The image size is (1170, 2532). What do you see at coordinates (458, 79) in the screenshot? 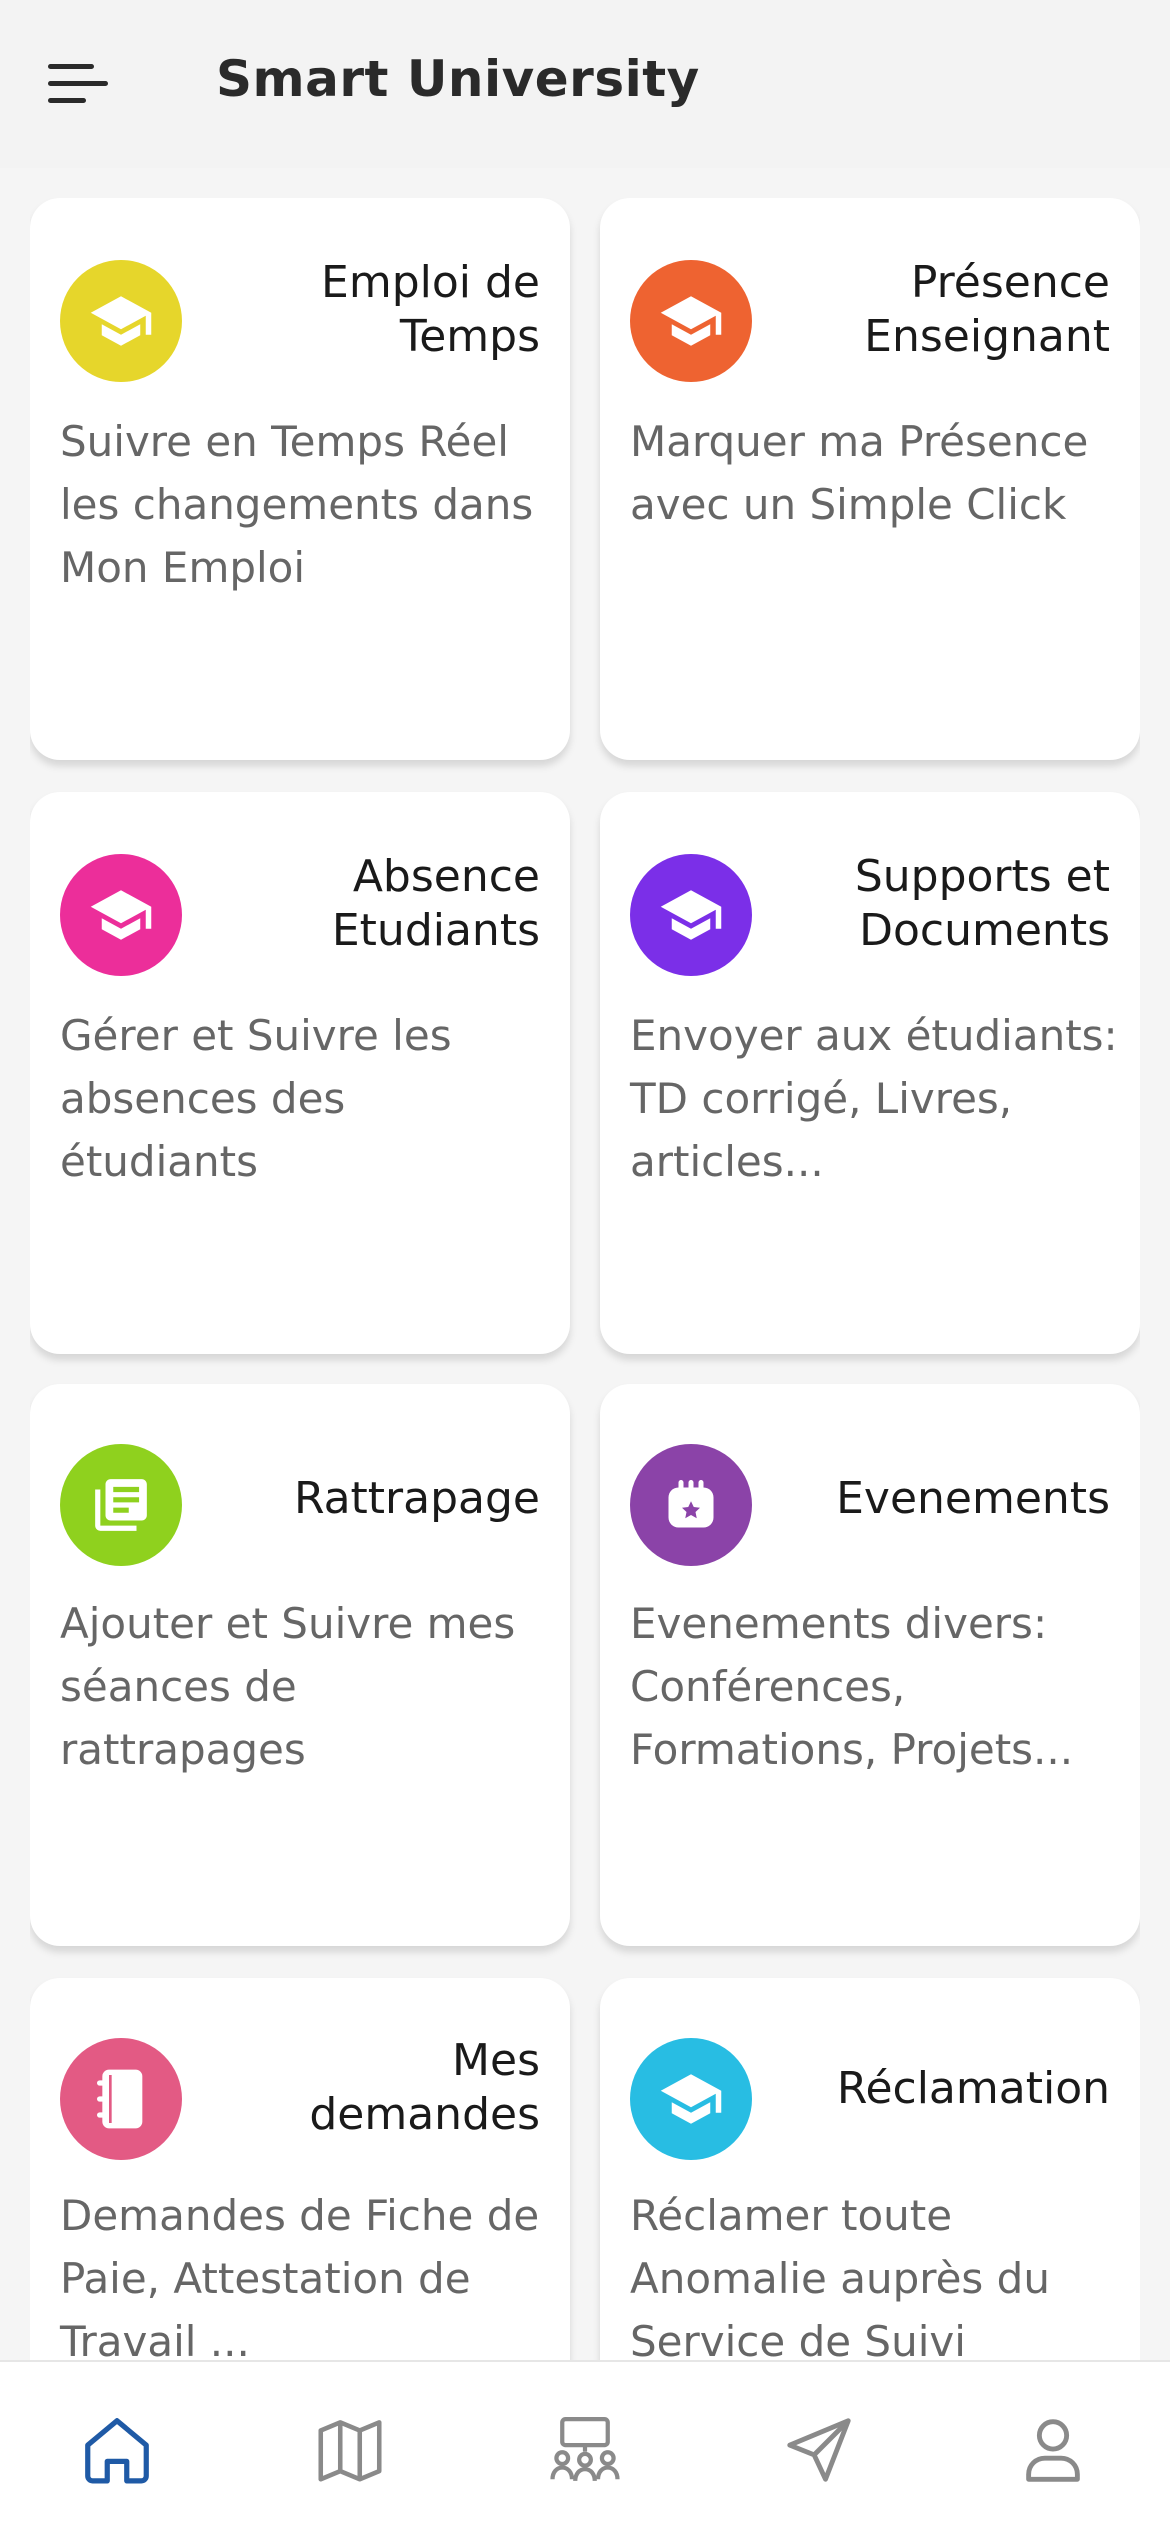
I see `app-title: Smart University` at bounding box center [458, 79].